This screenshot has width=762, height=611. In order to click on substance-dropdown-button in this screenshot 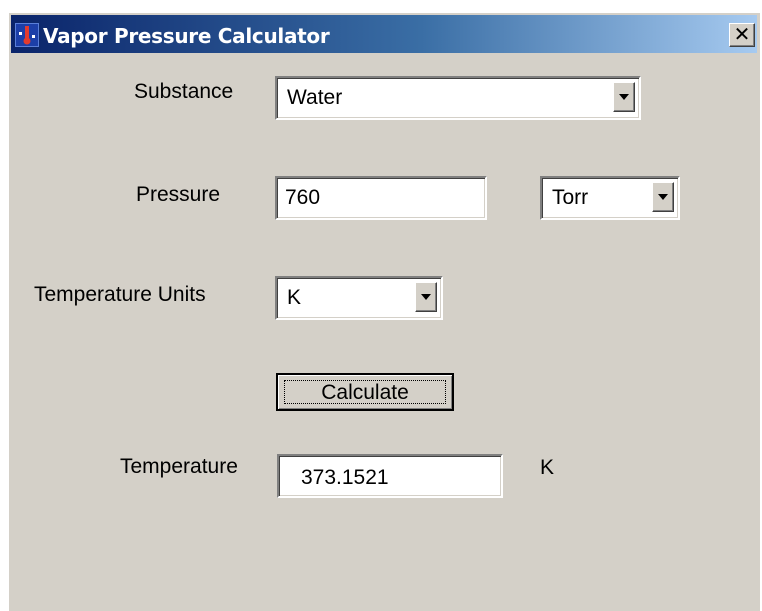, I will do `click(624, 97)`.